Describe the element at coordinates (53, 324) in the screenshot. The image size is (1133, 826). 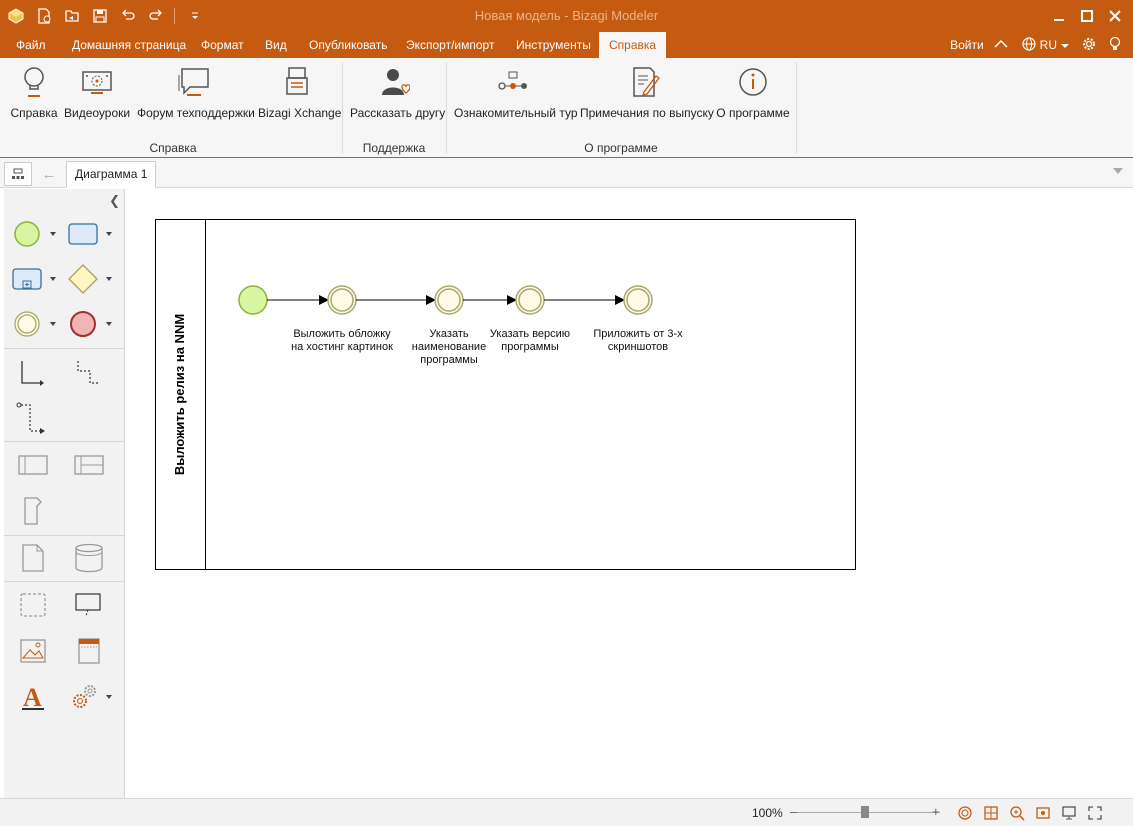
I see `intermediate-event-dropdown-icon` at that location.